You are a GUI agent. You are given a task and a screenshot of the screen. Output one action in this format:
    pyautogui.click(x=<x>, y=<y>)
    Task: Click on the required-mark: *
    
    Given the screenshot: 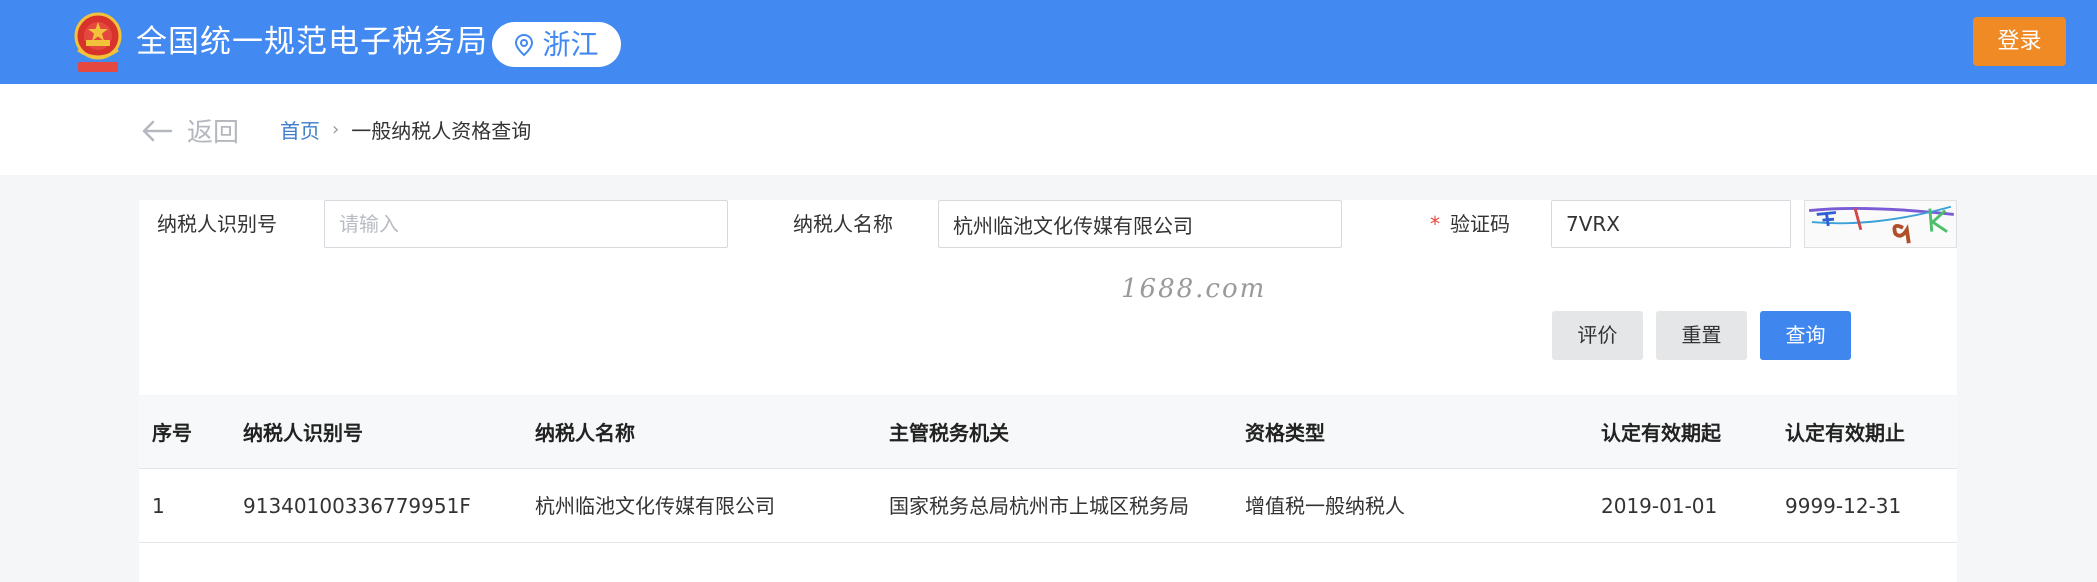 What is the action you would take?
    pyautogui.click(x=1435, y=224)
    